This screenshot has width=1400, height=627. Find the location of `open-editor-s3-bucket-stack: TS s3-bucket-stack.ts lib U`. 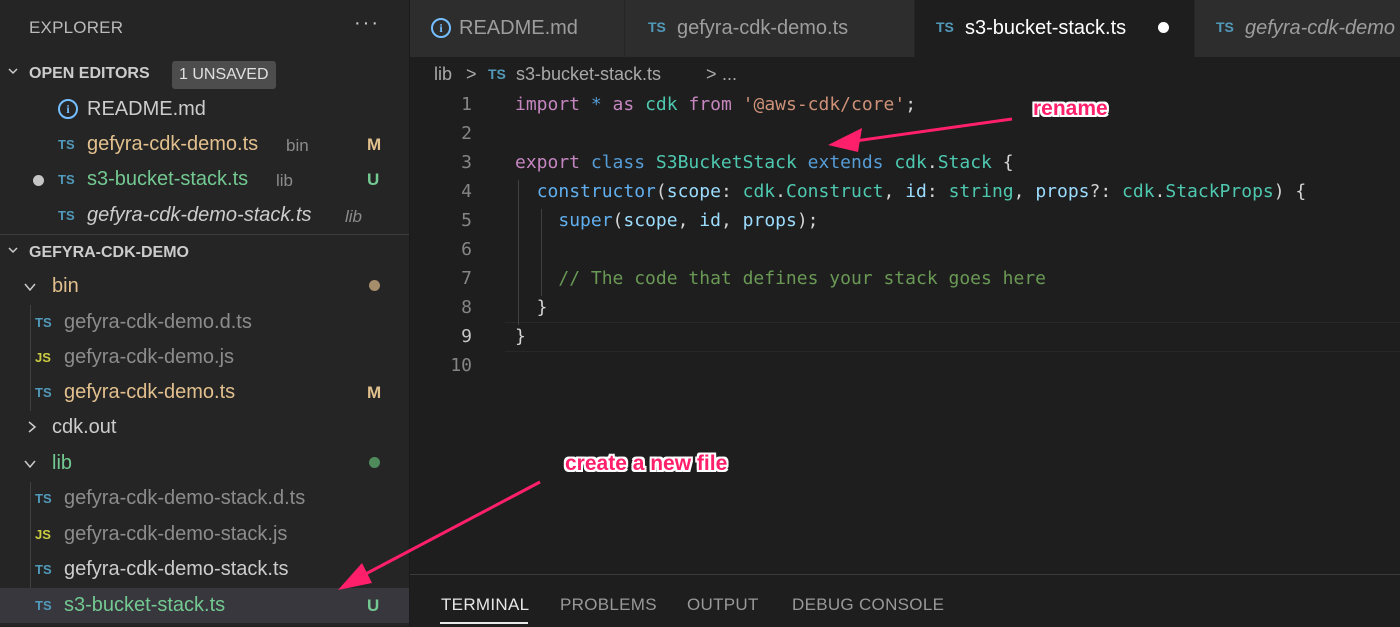

open-editor-s3-bucket-stack: TS s3-bucket-stack.ts lib U is located at coordinates (204, 179).